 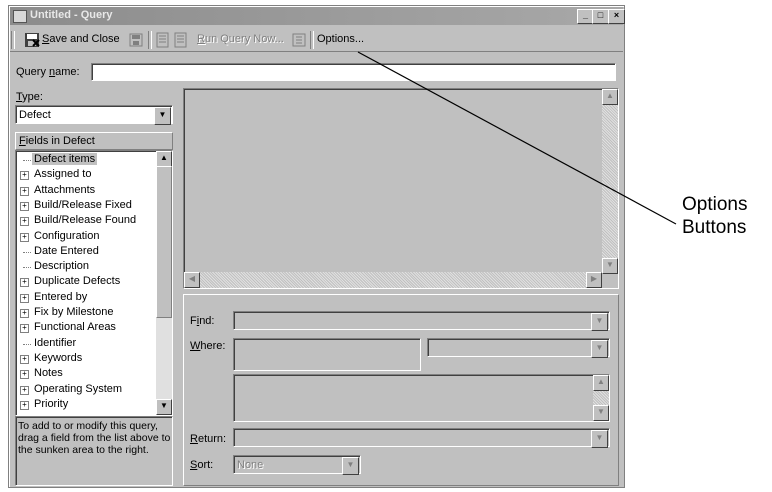 What do you see at coordinates (714, 227) in the screenshot?
I see `callout-line-2: Buttons` at bounding box center [714, 227].